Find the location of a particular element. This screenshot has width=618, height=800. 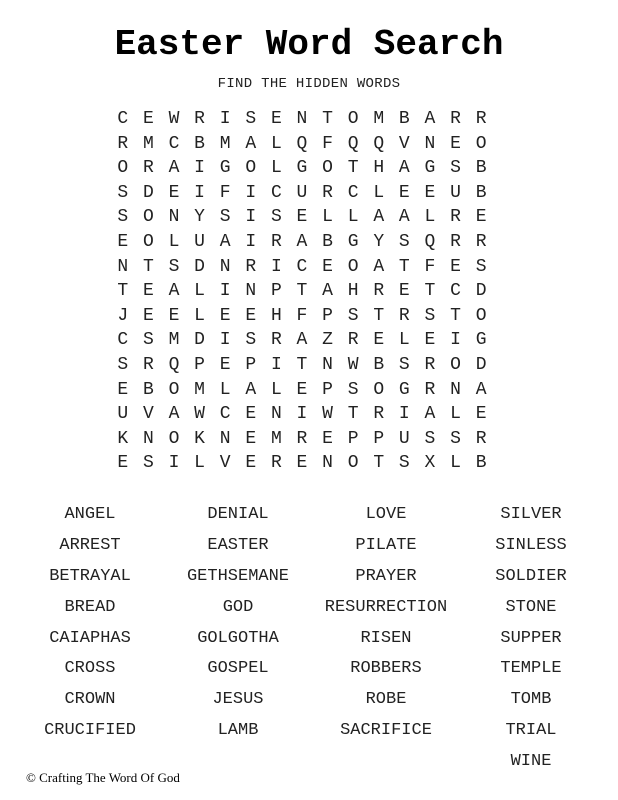

page-title: Easter Word Search is located at coordinates (309, 44).